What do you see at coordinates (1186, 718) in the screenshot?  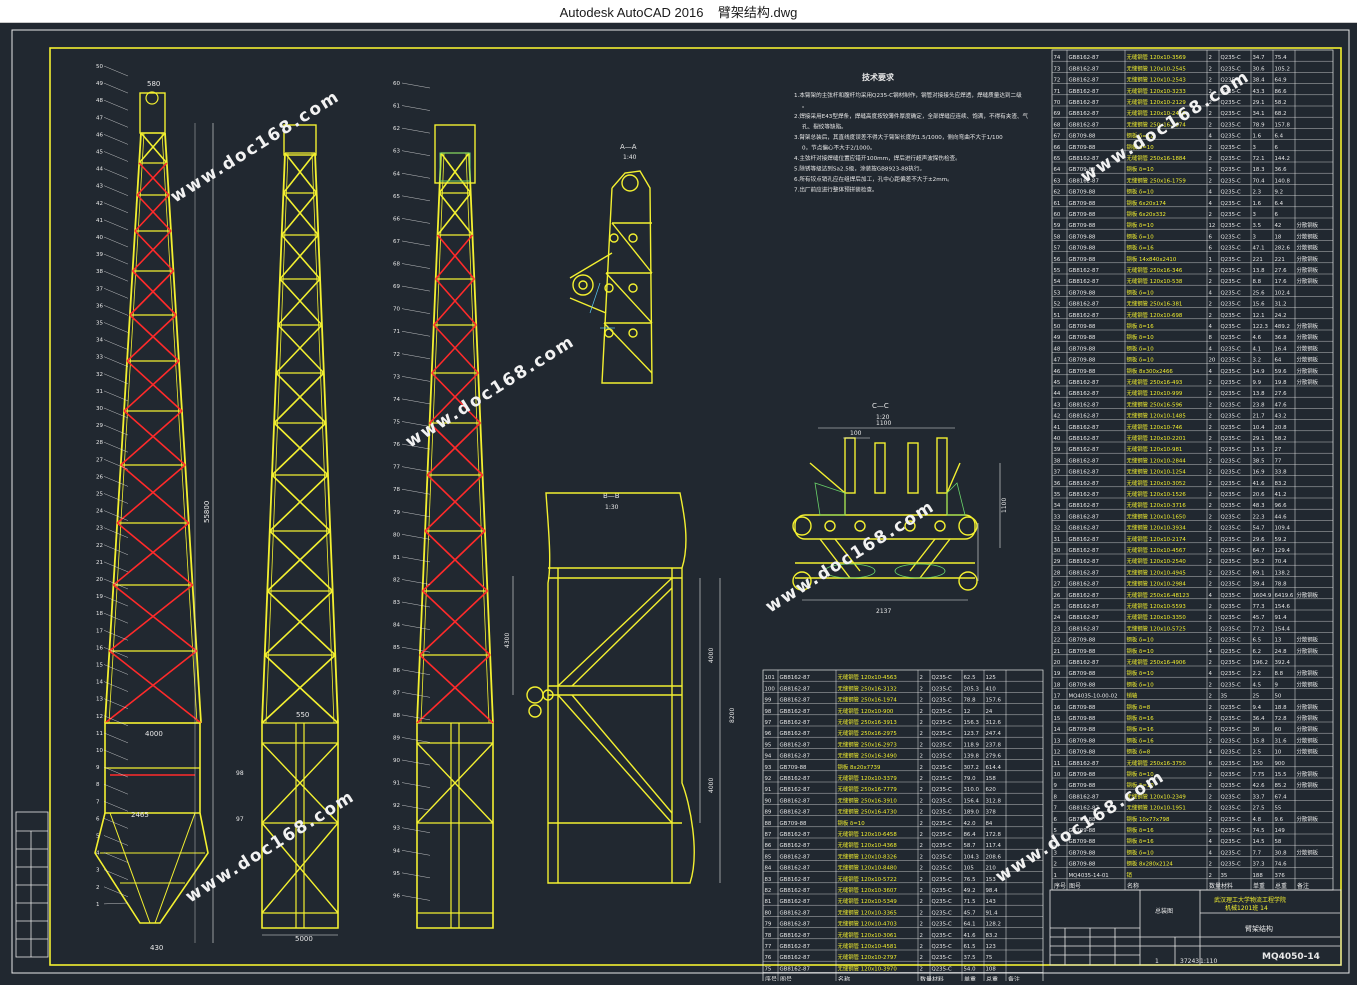 I see `table-row: 15 GB709-88 钢板 δ=16 2 Q235-C 36.4 72.8 分散钢板` at bounding box center [1186, 718].